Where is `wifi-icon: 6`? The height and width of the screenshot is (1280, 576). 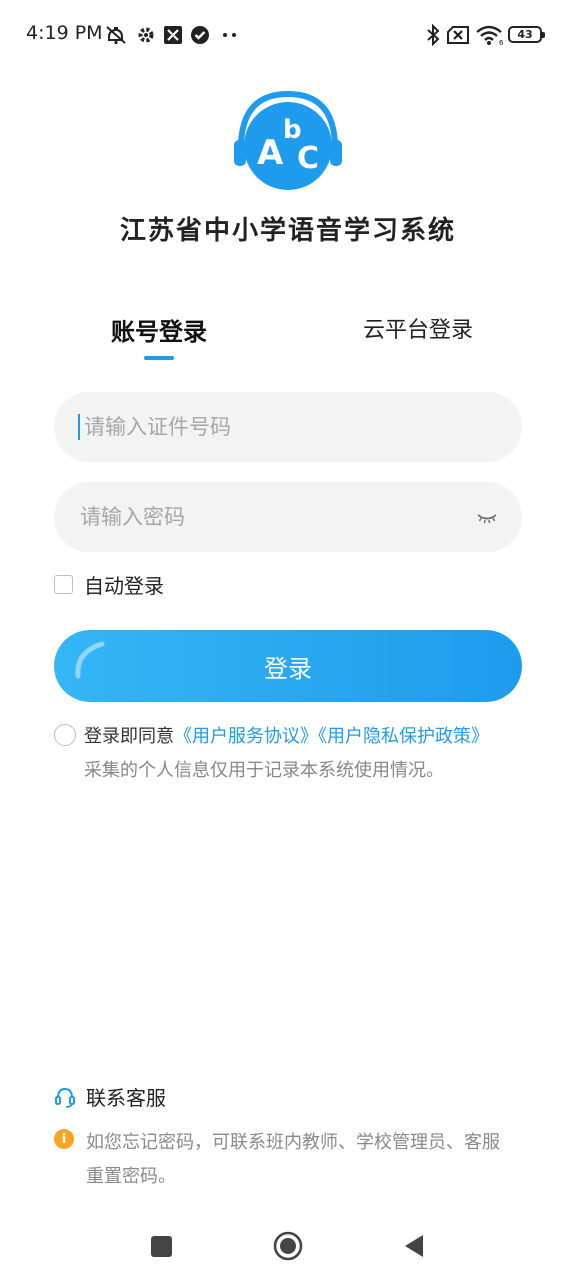 wifi-icon: 6 is located at coordinates (490, 35).